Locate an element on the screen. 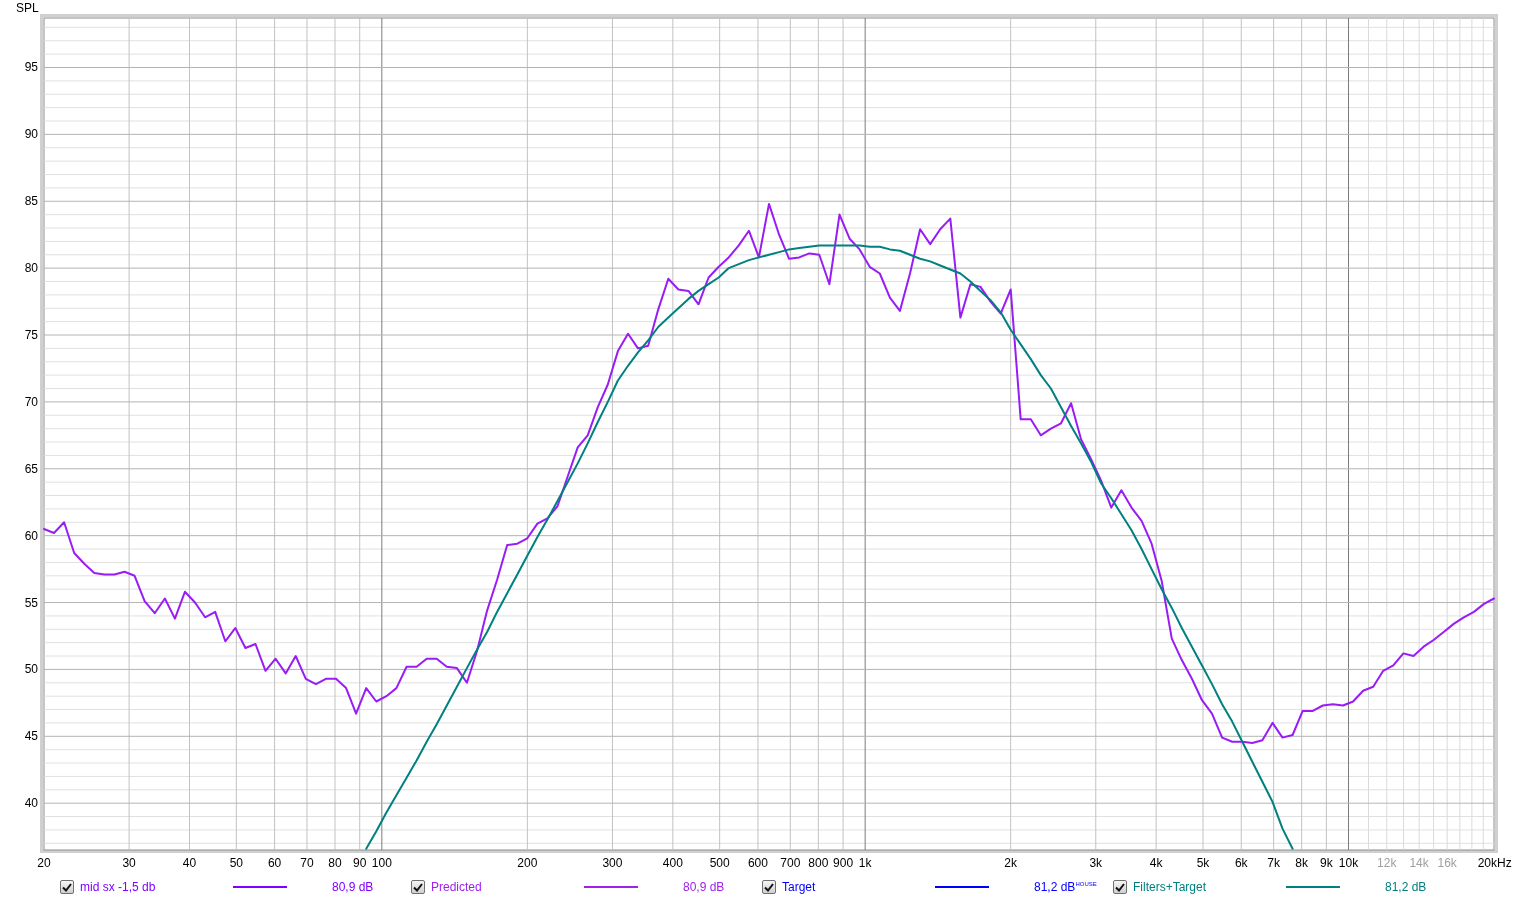 This screenshot has width=1516, height=902. x-axis-tick-label: 500 is located at coordinates (719, 863).